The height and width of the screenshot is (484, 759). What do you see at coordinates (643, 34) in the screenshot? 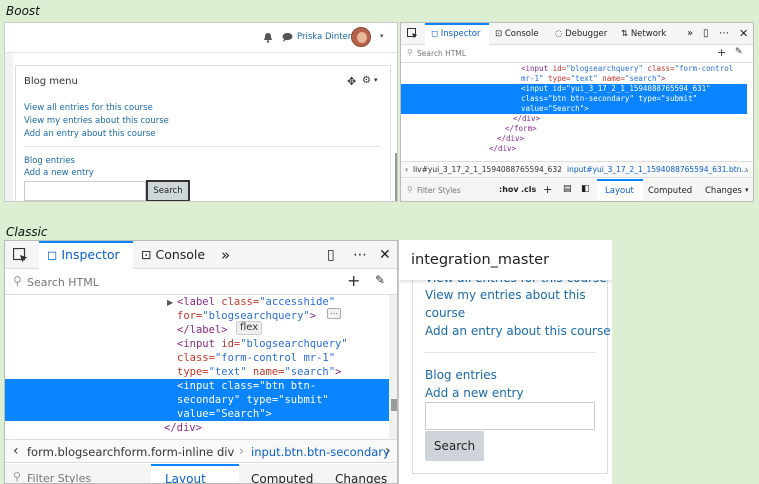
I see `tab-network: ⇅ Network` at bounding box center [643, 34].